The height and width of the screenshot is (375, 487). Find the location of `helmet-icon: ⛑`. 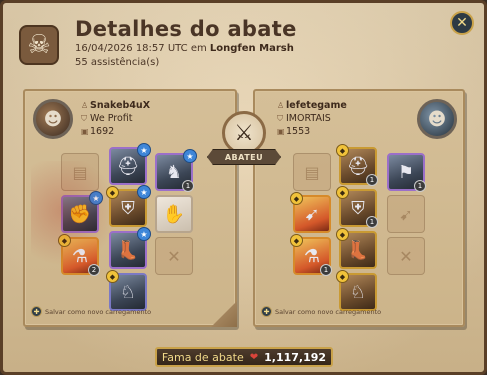

helmet-icon: ⛑ is located at coordinates (358, 166).